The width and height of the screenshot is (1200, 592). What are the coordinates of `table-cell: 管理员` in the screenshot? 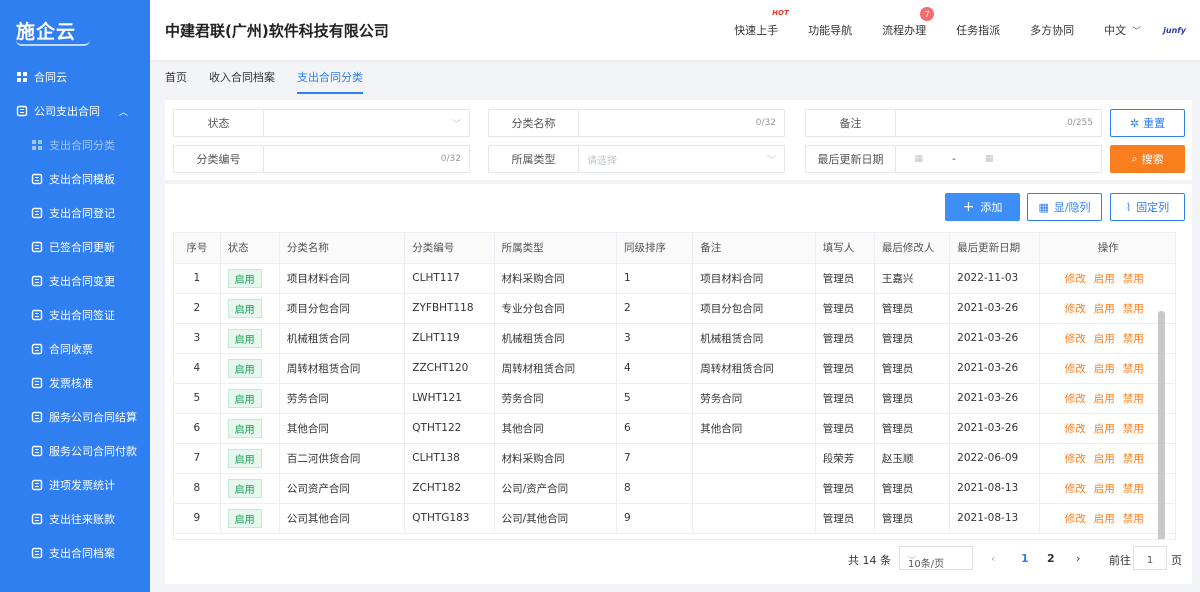 It's located at (912, 518).